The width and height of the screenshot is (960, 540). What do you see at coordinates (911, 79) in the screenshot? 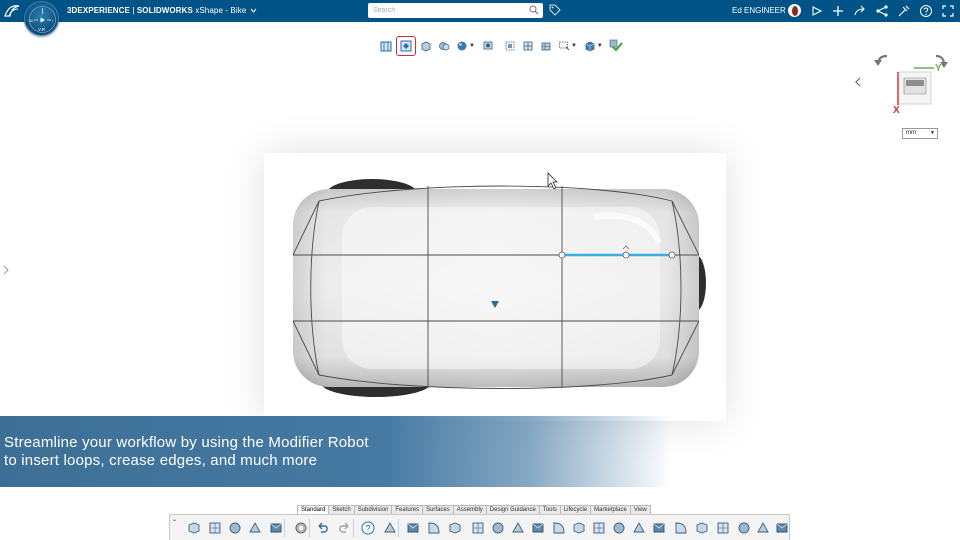
I see `view-cube-graphic` at bounding box center [911, 79].